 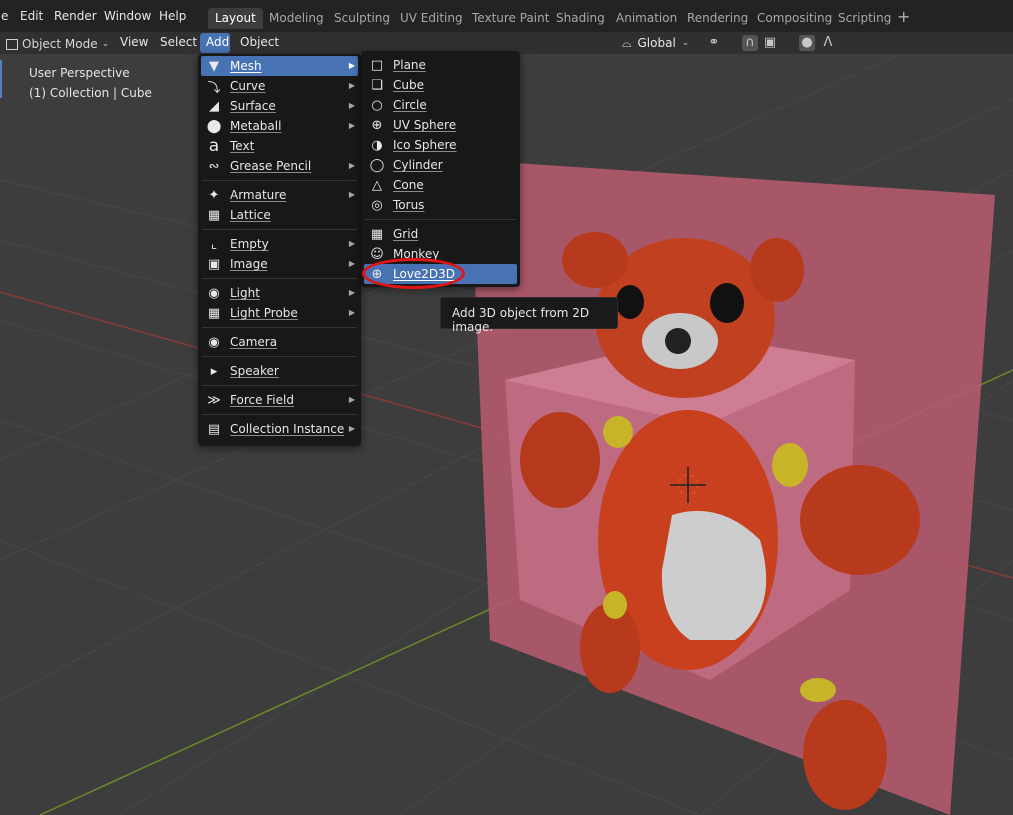 I want to click on tab-modeling: Modeling, so click(x=296, y=18).